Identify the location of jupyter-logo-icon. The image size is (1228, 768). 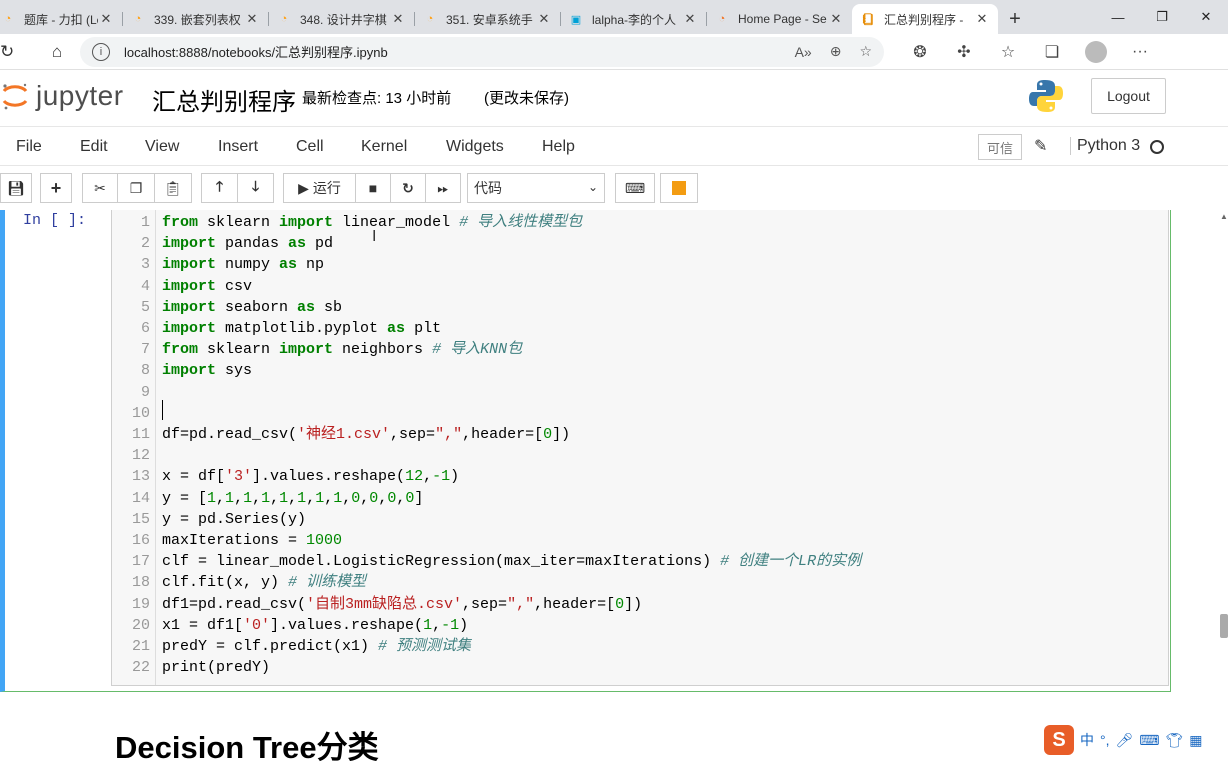
(15, 96).